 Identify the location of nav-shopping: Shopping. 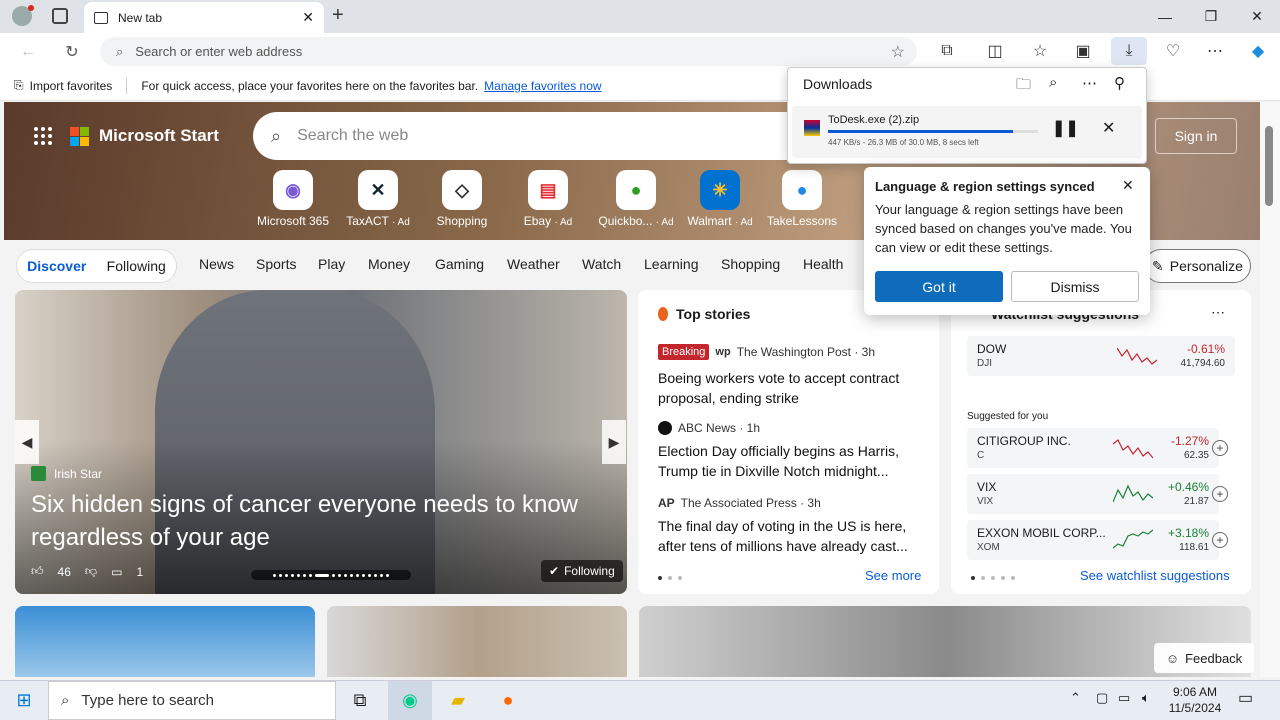
(750, 264).